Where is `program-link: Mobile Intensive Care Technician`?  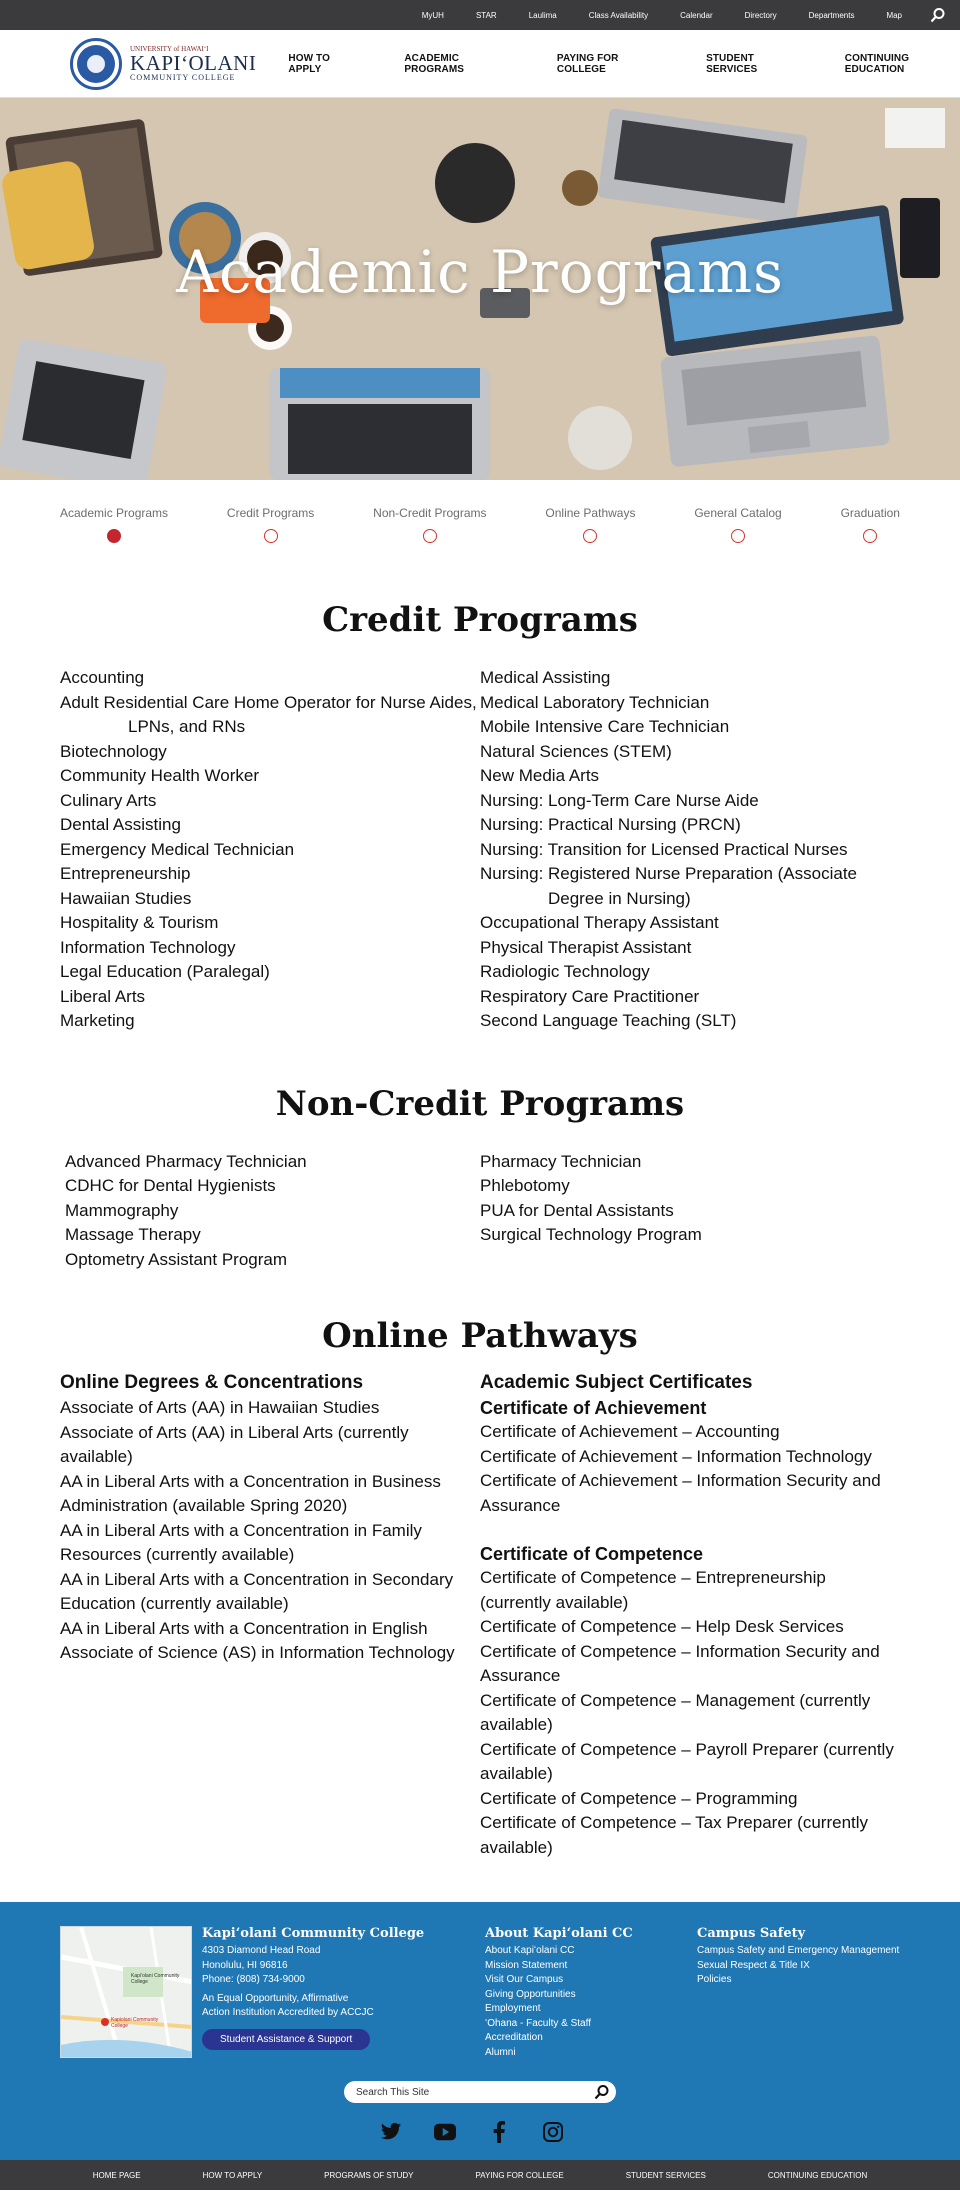 program-link: Mobile Intensive Care Technician is located at coordinates (690, 727).